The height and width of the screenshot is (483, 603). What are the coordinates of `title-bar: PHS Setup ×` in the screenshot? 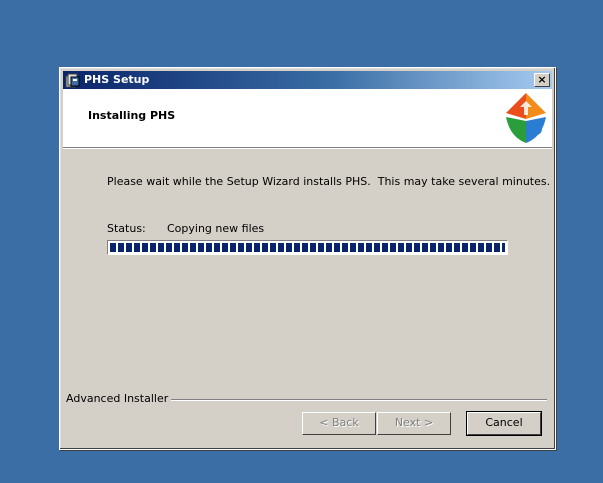 It's located at (307, 80).